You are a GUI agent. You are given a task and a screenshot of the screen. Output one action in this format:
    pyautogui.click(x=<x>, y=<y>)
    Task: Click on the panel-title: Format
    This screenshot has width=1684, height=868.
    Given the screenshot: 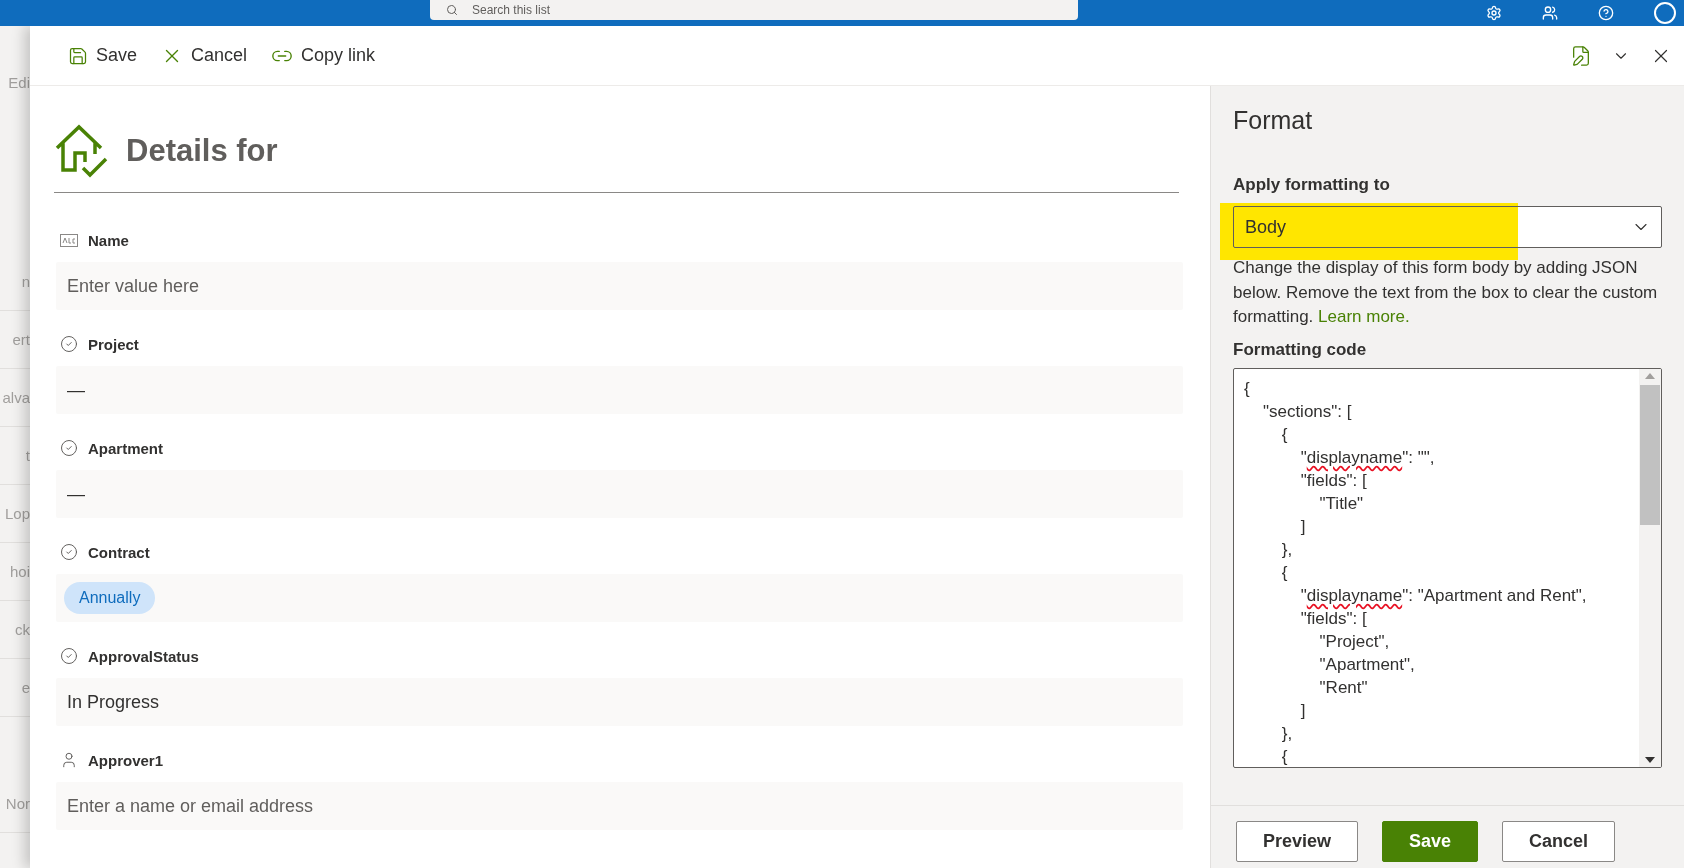 What is the action you would take?
    pyautogui.click(x=1273, y=120)
    